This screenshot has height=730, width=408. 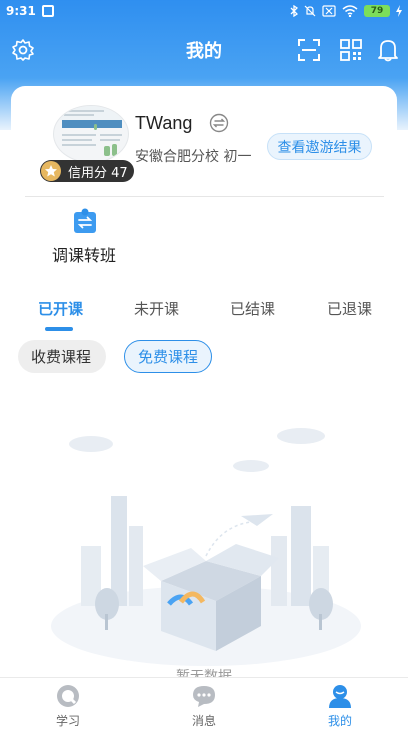 I want to click on mute-bell-icon, so click(x=310, y=11).